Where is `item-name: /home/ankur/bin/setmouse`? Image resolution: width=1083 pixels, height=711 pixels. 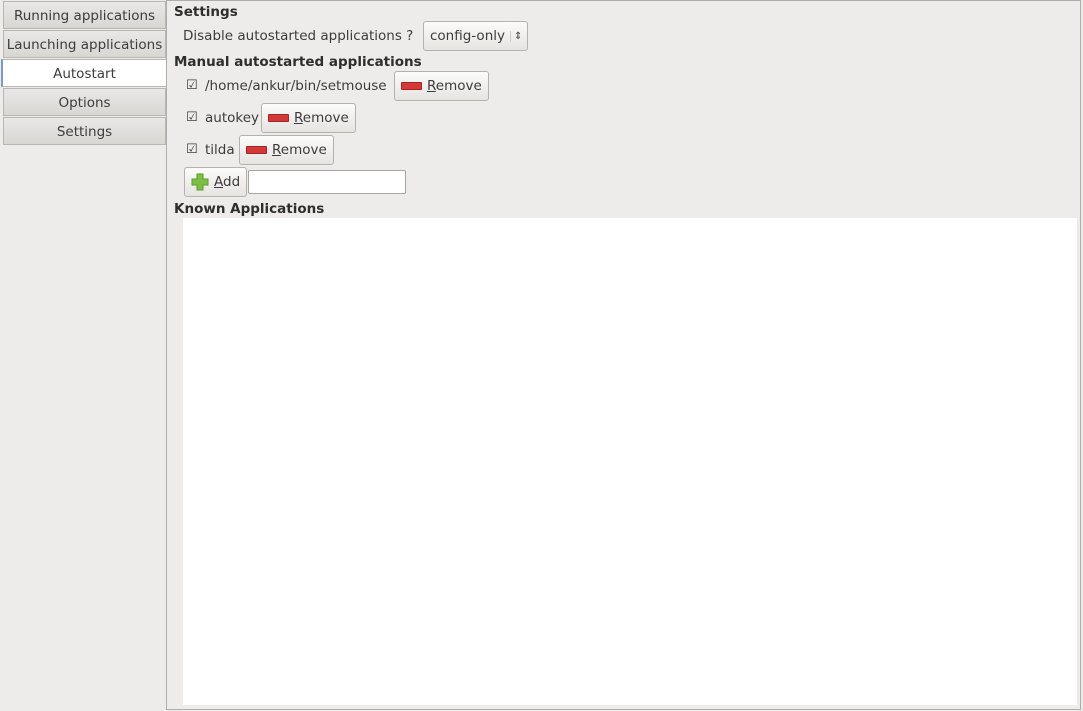 item-name: /home/ankur/bin/setmouse is located at coordinates (296, 86).